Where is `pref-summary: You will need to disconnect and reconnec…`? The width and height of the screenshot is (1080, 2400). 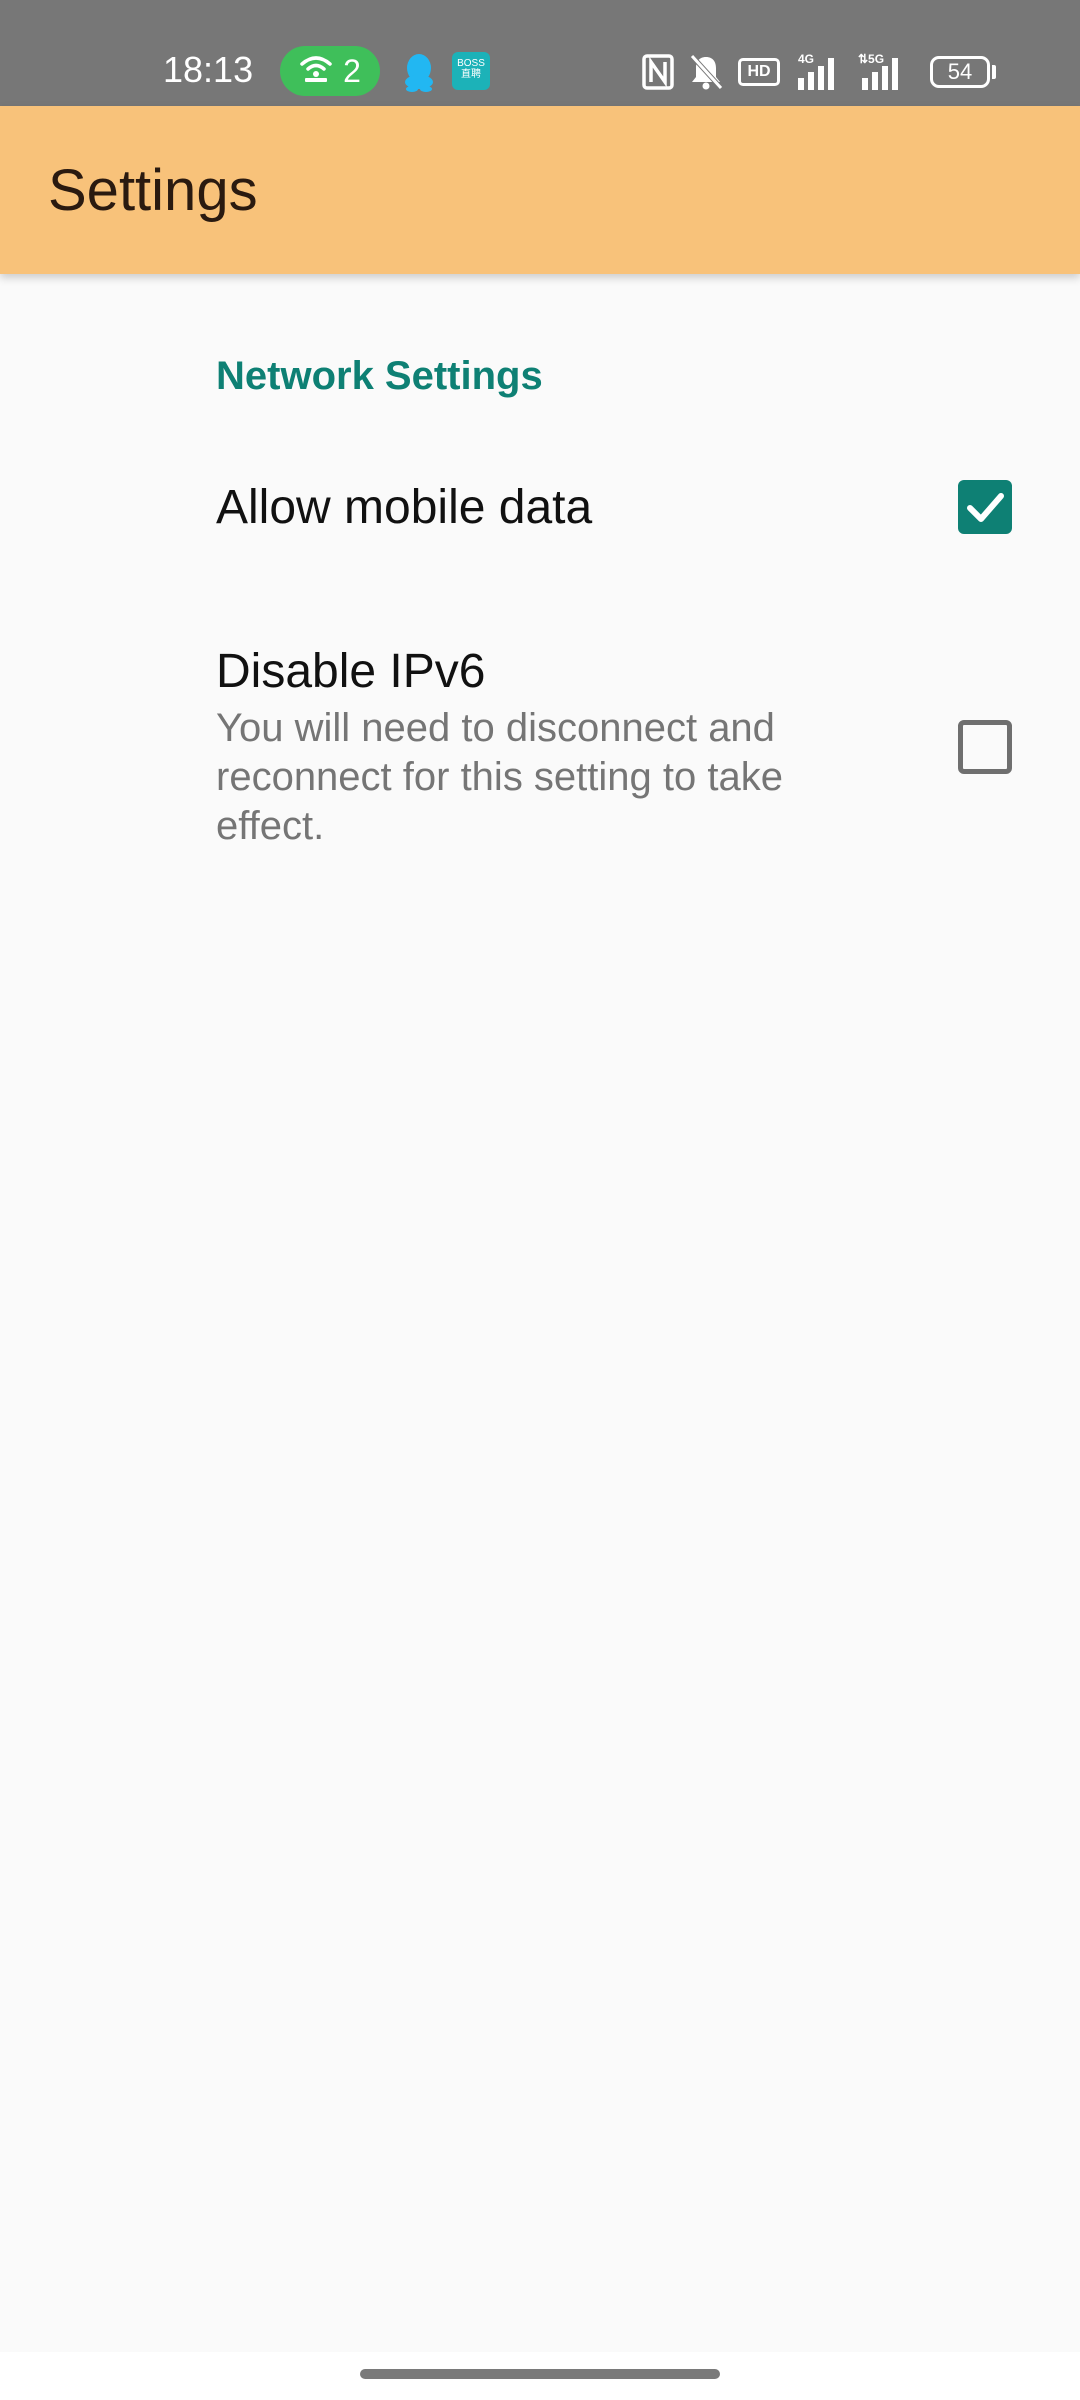 pref-summary: You will need to disconnect and reconnec… is located at coordinates (499, 777).